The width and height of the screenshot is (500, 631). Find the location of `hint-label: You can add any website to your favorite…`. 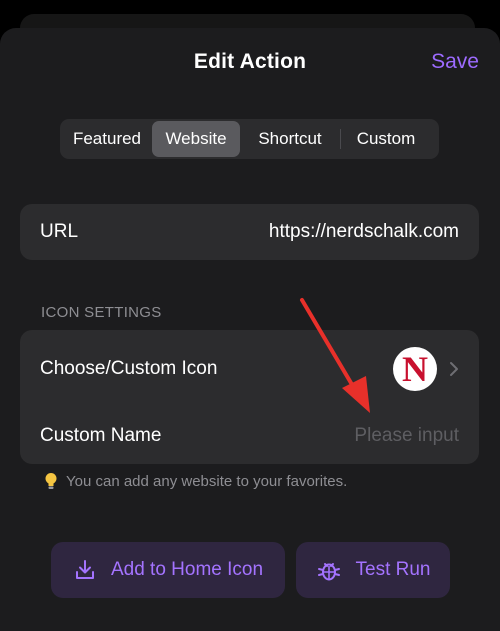

hint-label: You can add any website to your favorite… is located at coordinates (207, 481).